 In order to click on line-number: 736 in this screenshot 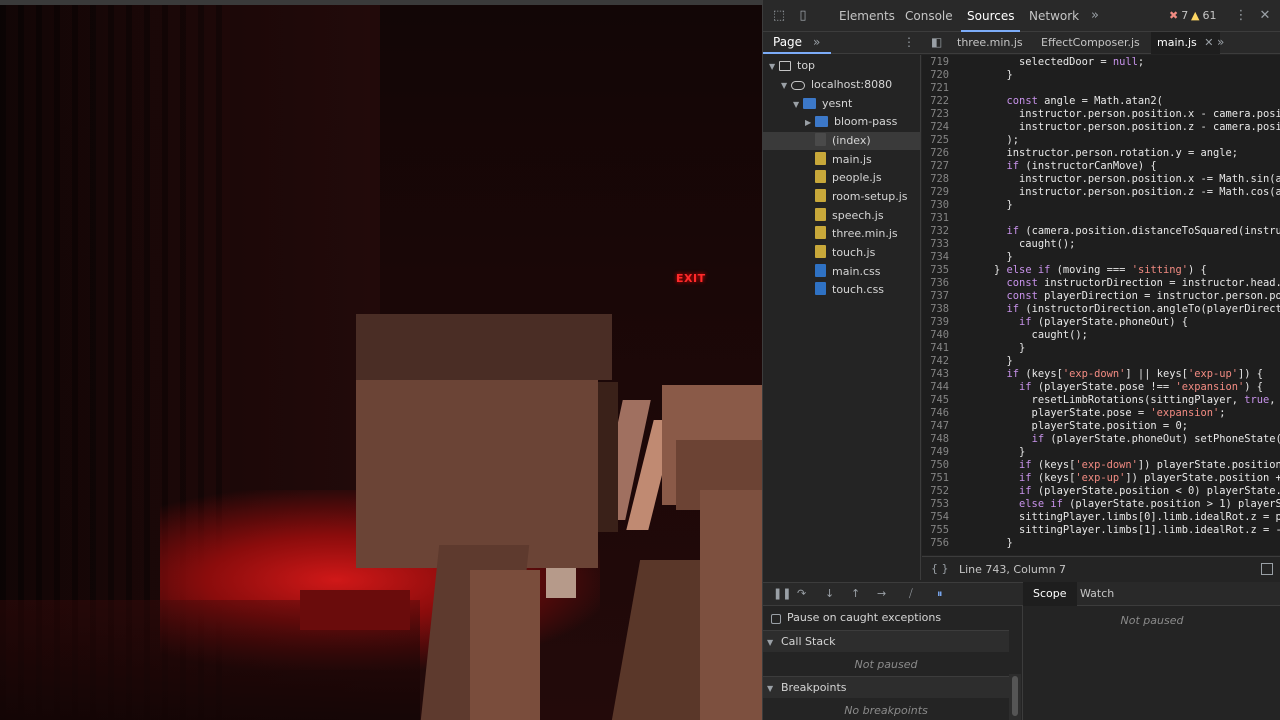, I will do `click(935, 283)`.